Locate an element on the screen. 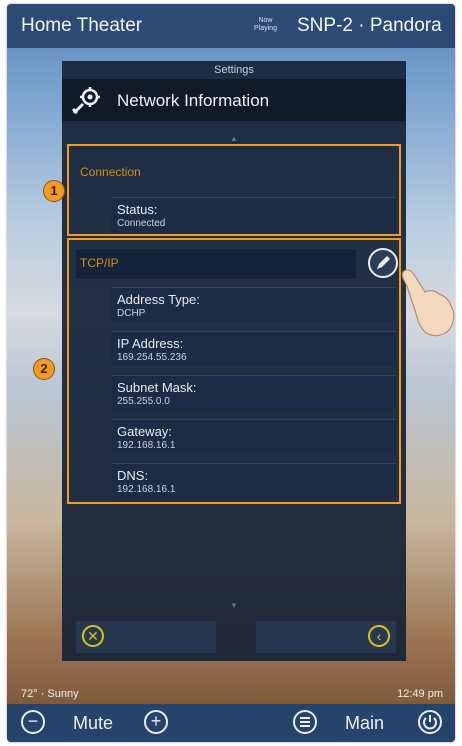 The width and height of the screenshot is (462, 746). power-button is located at coordinates (430, 722).